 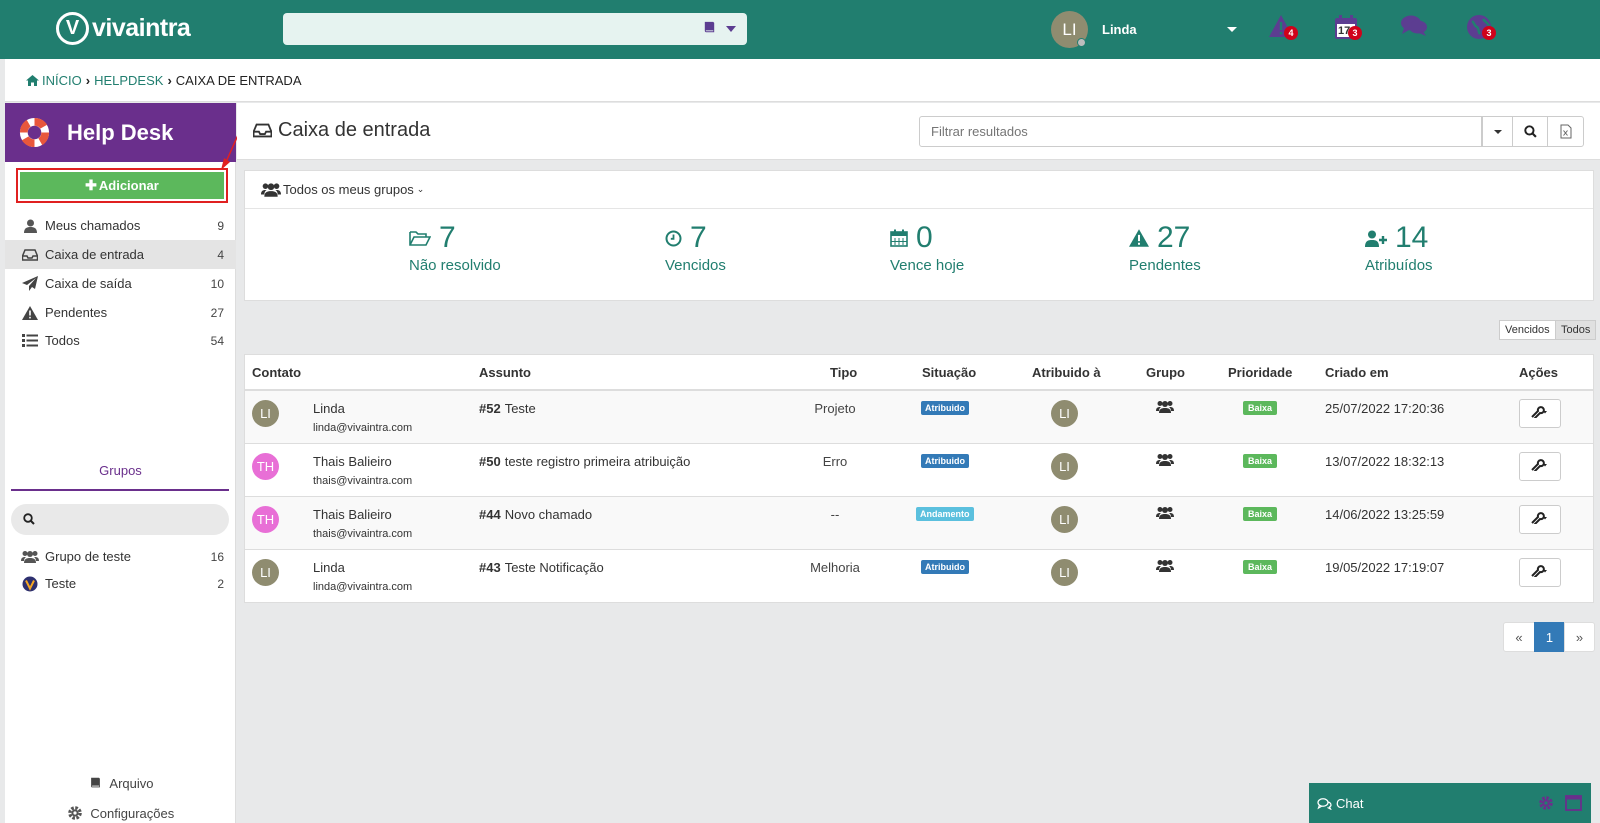 What do you see at coordinates (1291, 33) in the screenshot?
I see `alerts-badge: 4` at bounding box center [1291, 33].